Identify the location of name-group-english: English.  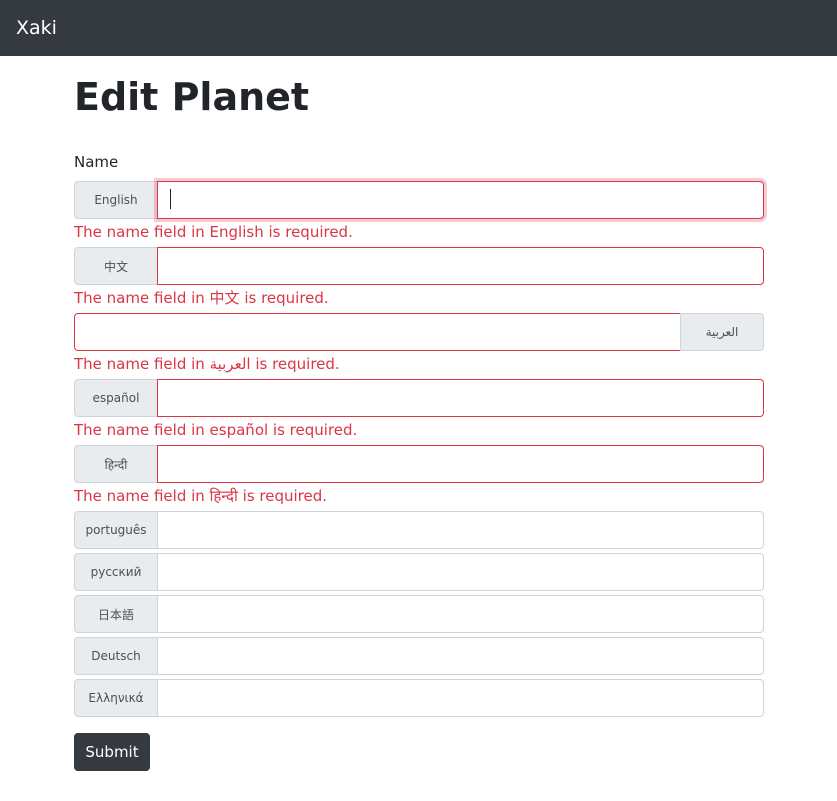
(419, 200).